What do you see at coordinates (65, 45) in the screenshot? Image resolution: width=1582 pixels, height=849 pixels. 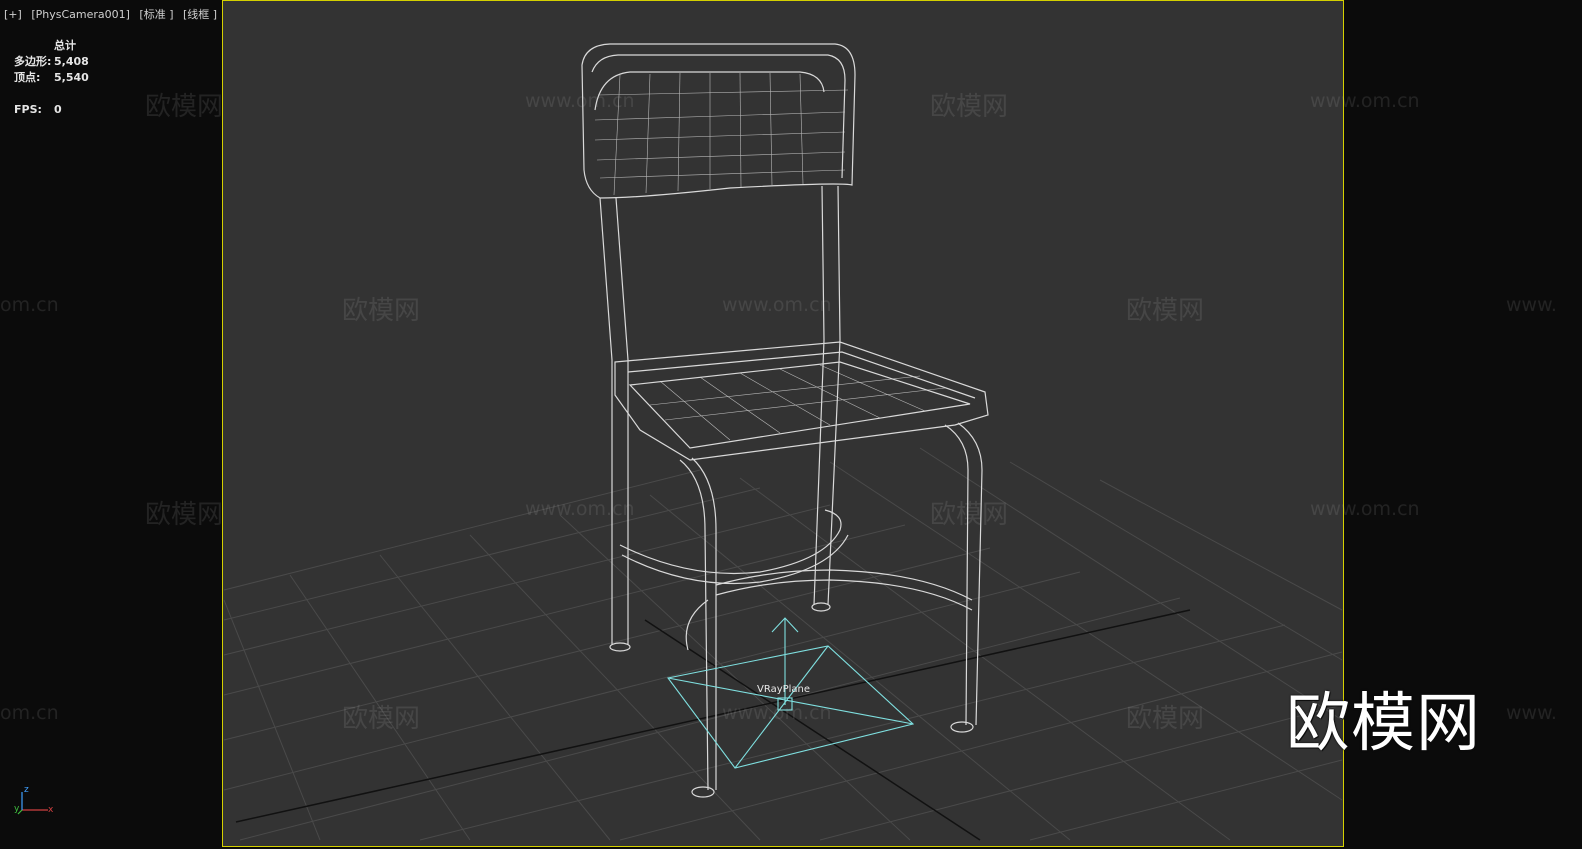 I see `stats-header: 总计` at bounding box center [65, 45].